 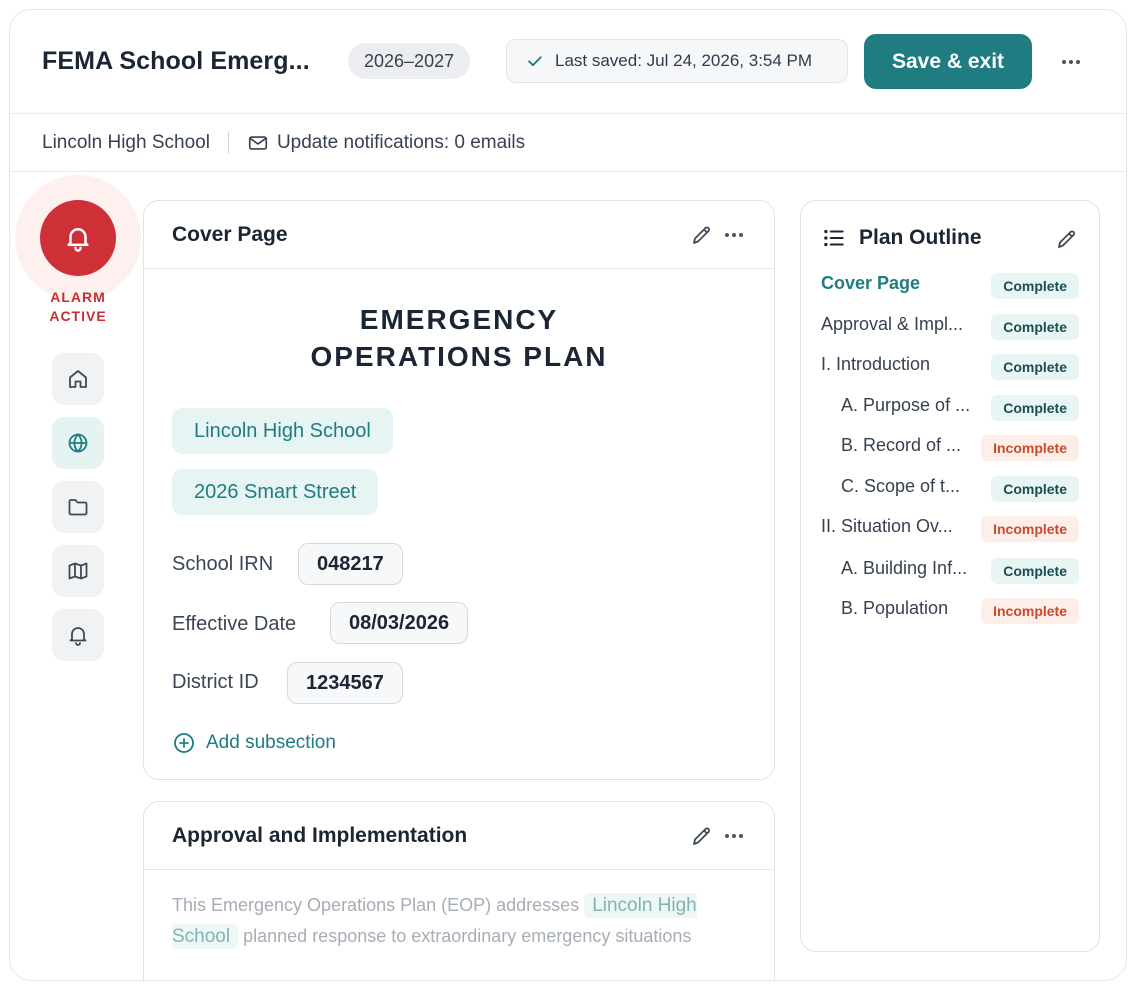 What do you see at coordinates (734, 235) in the screenshot?
I see `cover-more-menu-icon` at bounding box center [734, 235].